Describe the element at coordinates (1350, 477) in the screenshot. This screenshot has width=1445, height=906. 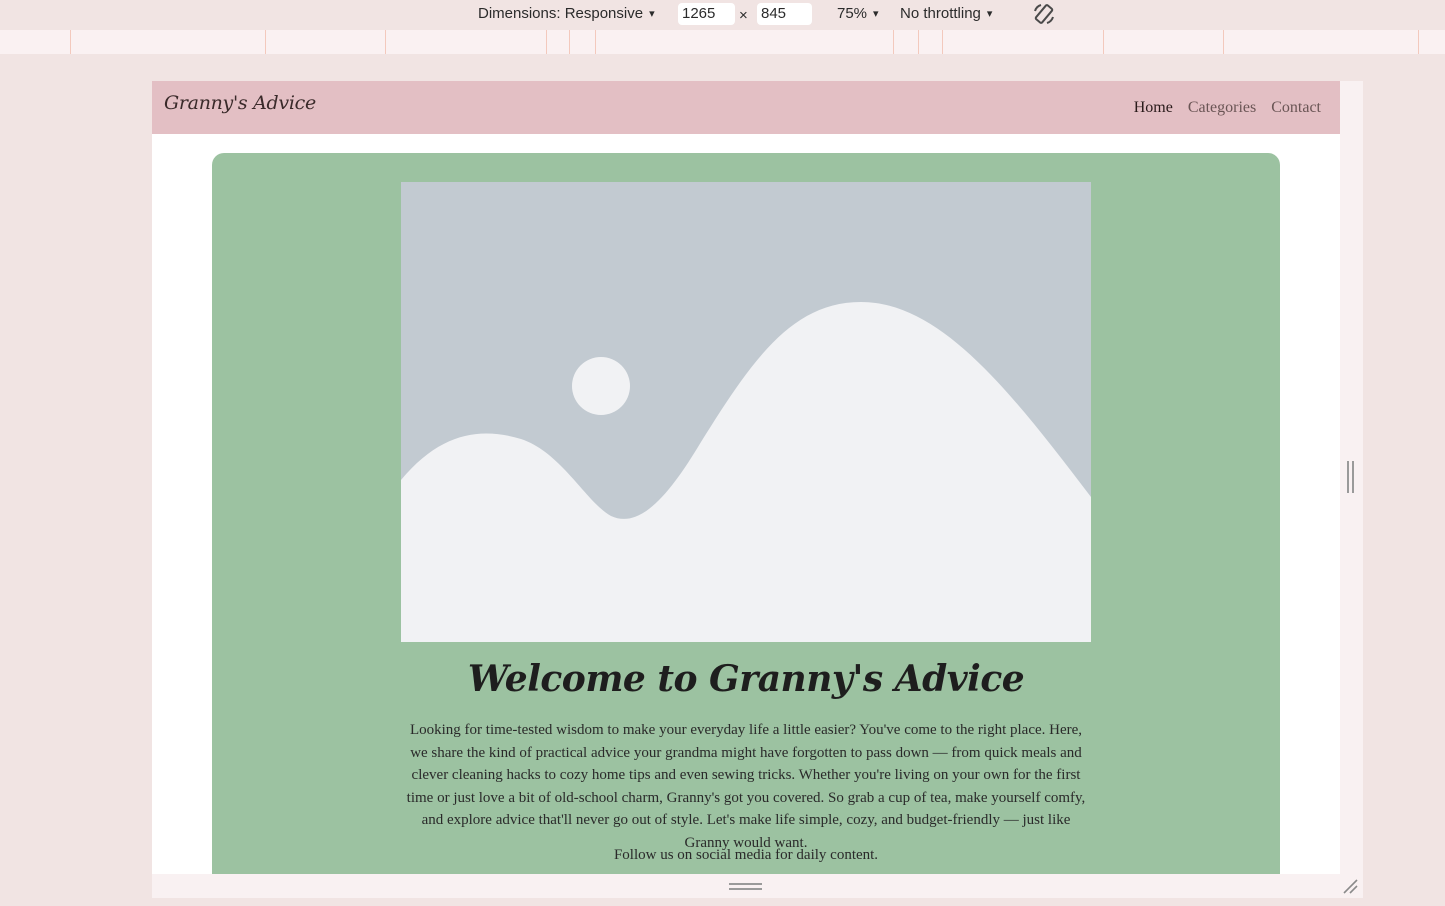
I see `resize-handle-right` at that location.